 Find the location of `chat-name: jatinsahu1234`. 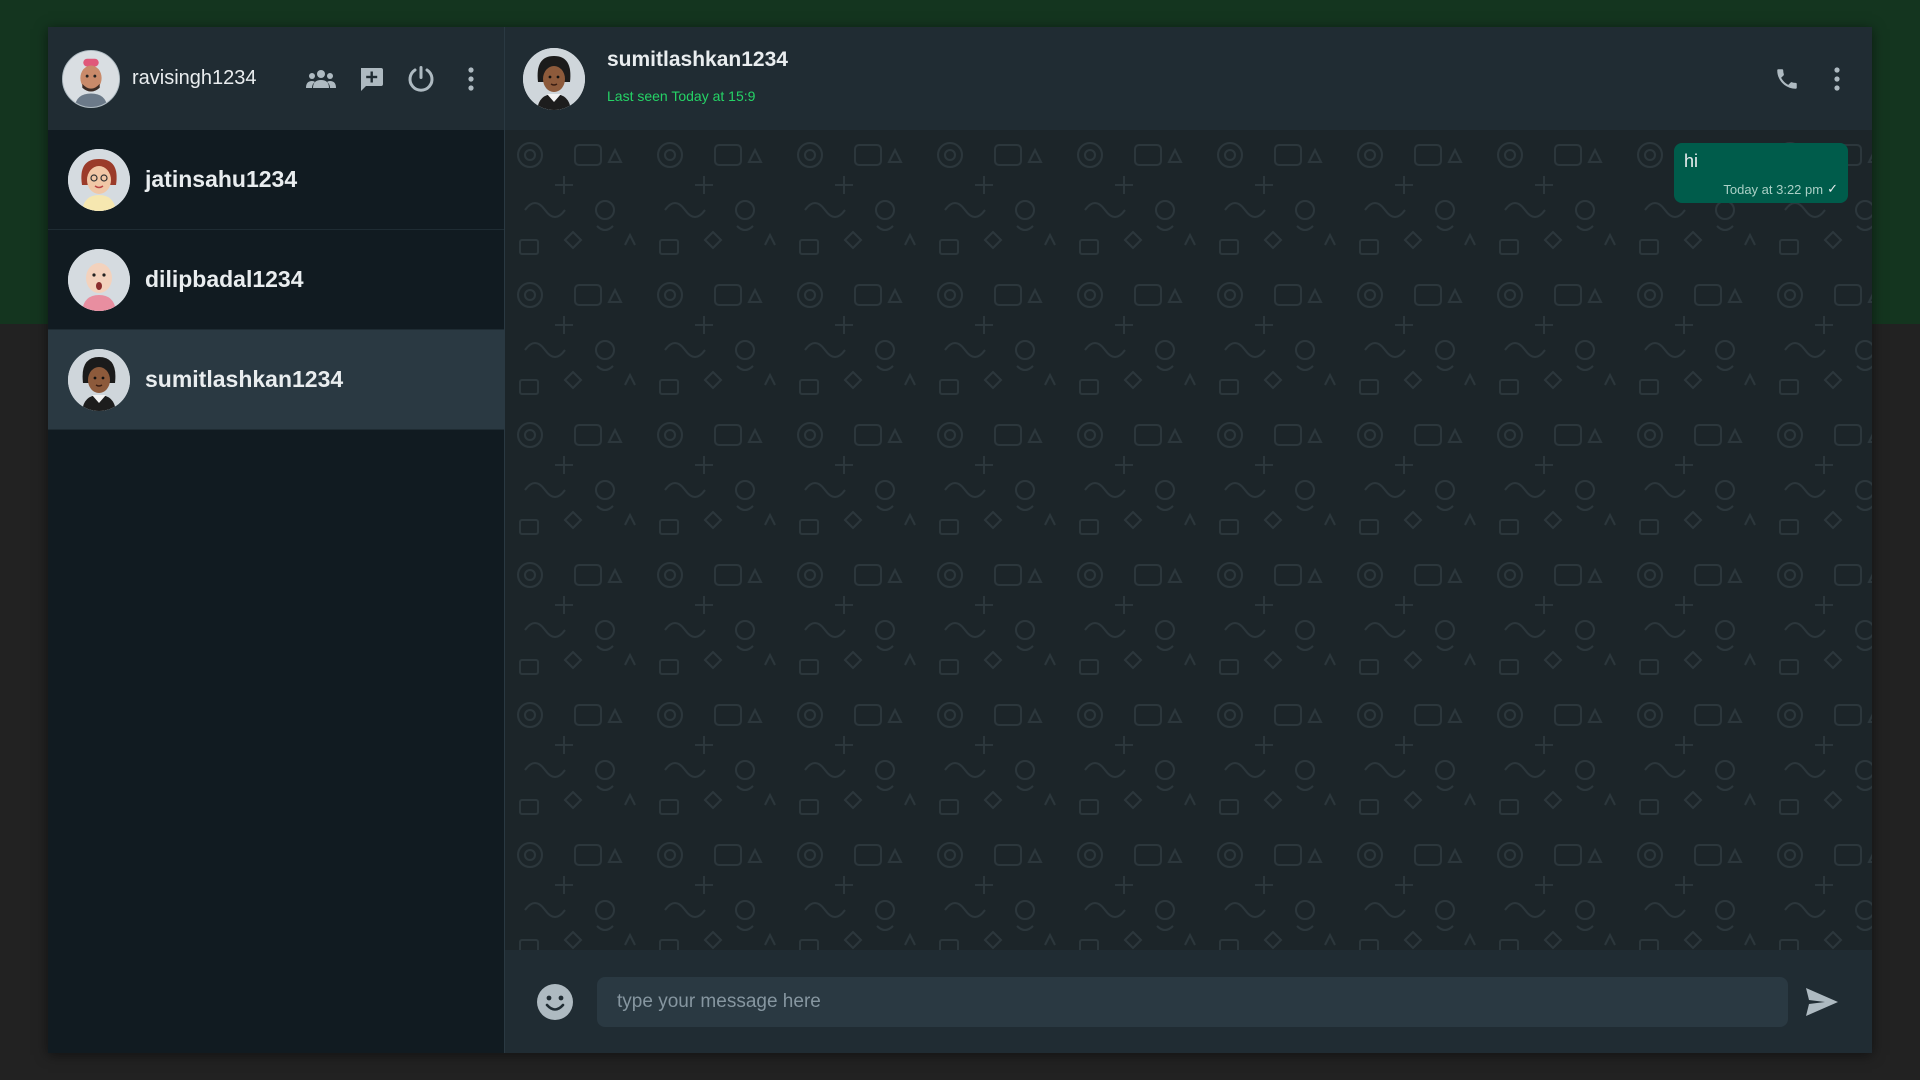

chat-name: jatinsahu1234 is located at coordinates (221, 179).